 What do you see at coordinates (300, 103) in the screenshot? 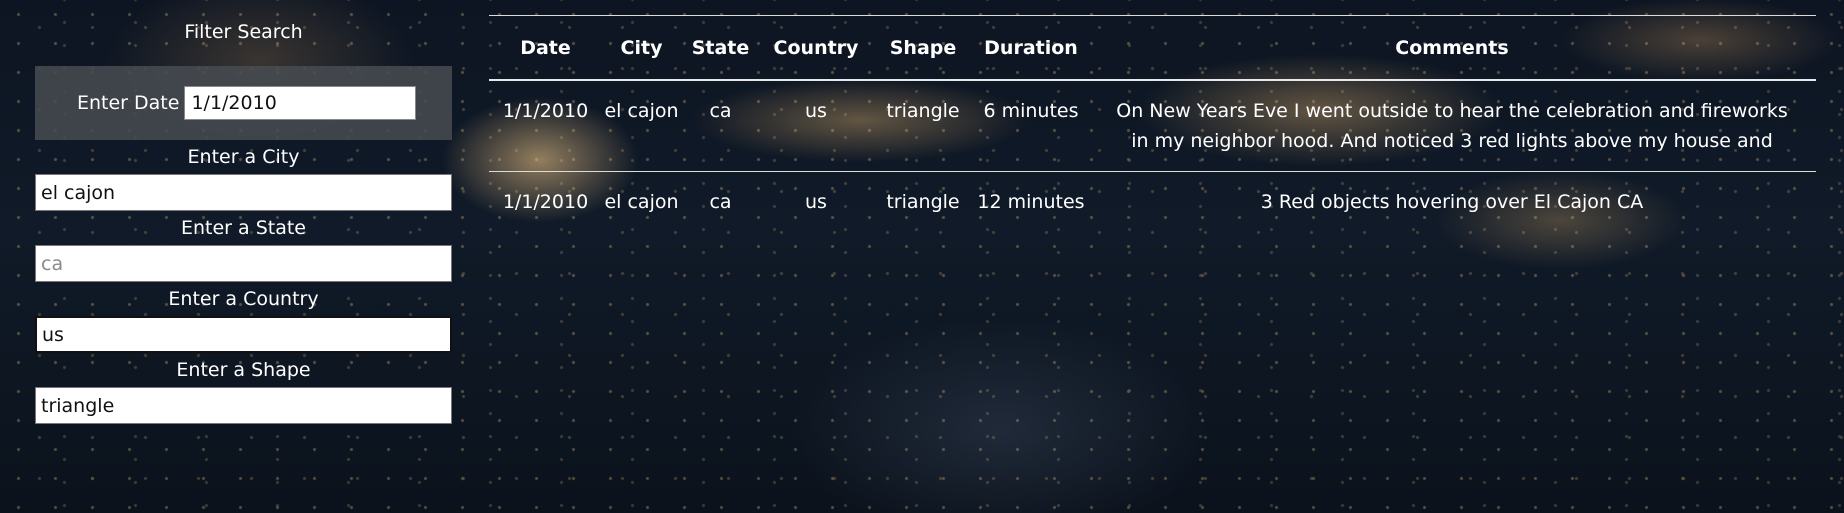
I see `date-input` at bounding box center [300, 103].